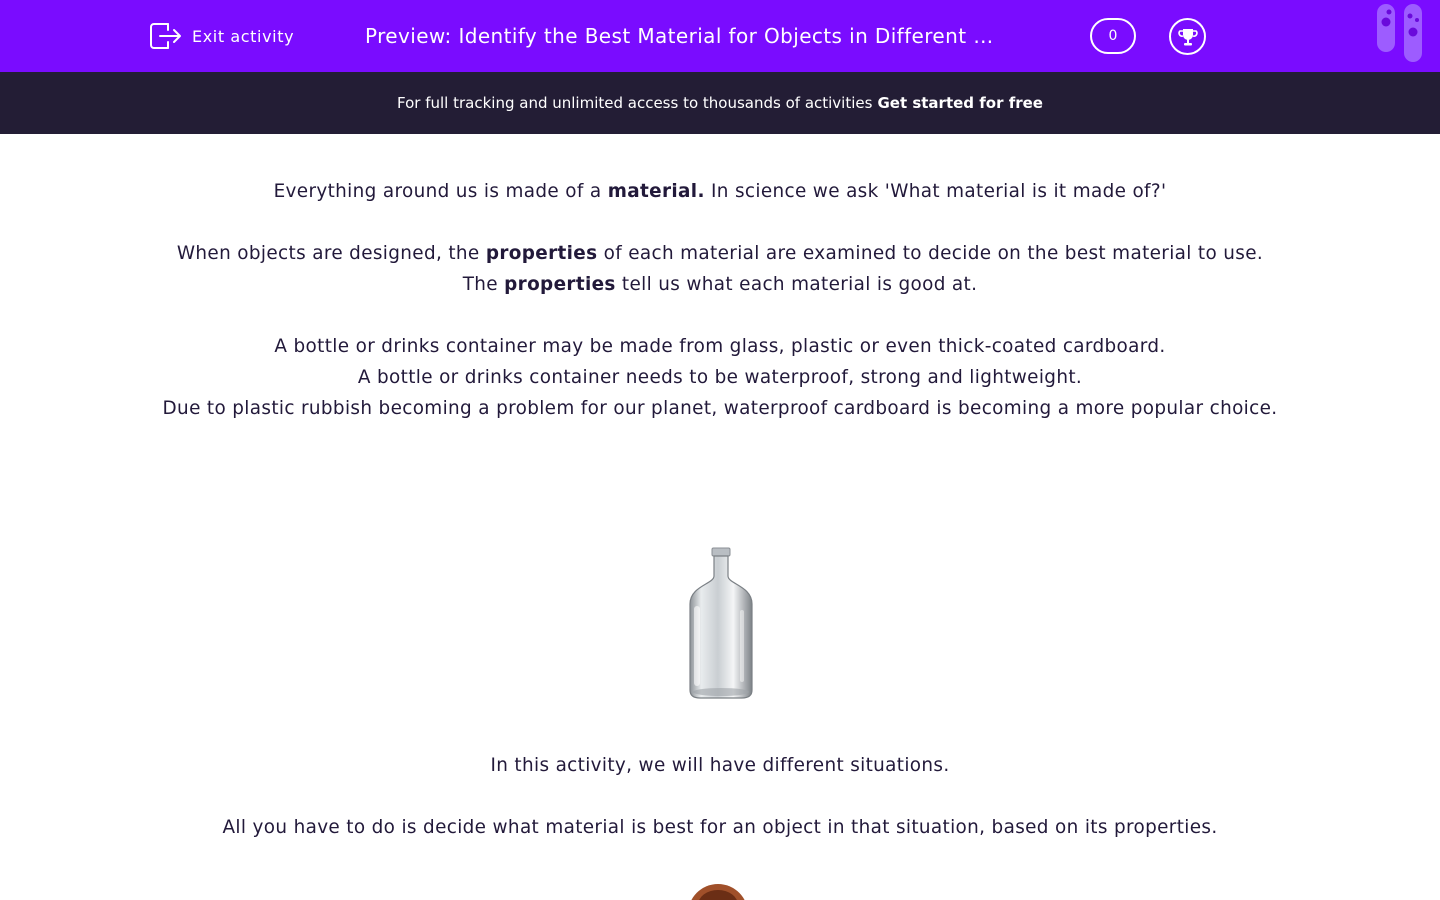  Describe the element at coordinates (718, 892) in the screenshot. I see `teacher-avatar-icon` at that location.